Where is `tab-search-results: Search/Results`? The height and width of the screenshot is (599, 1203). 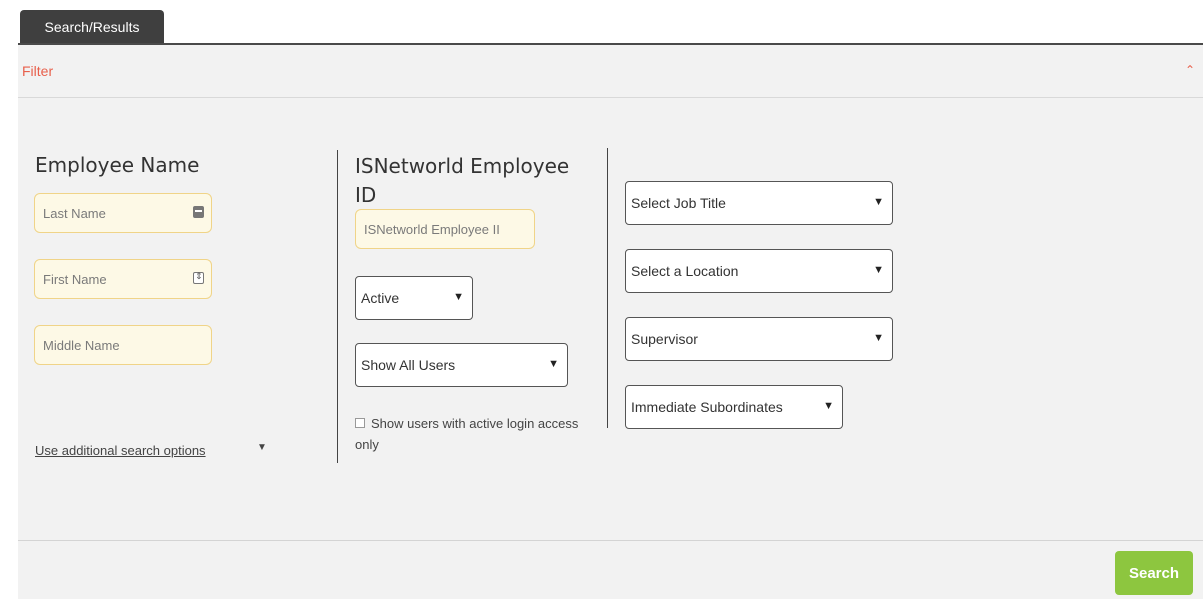
tab-search-results: Search/Results is located at coordinates (92, 27).